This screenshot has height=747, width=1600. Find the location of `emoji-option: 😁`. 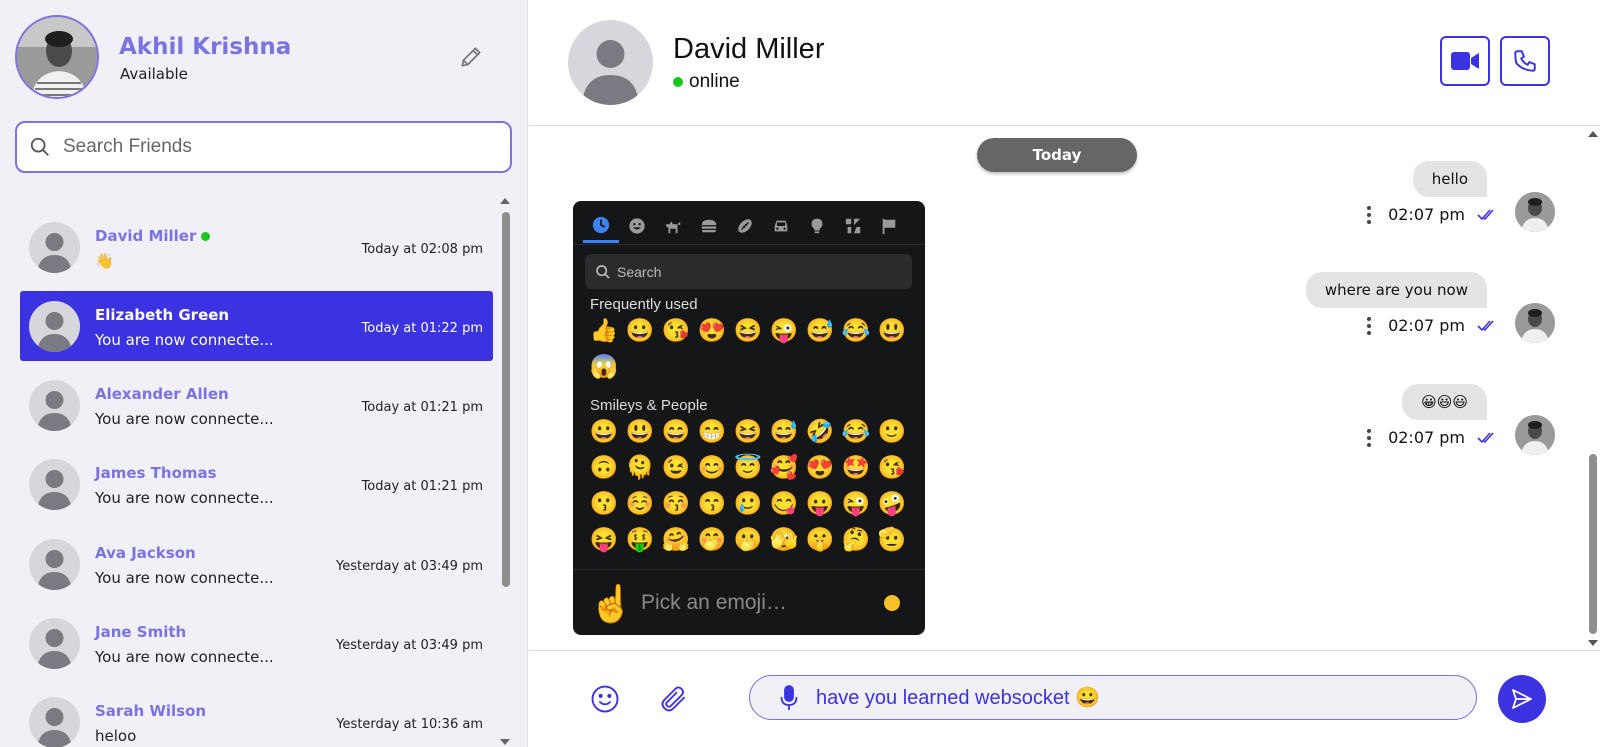

emoji-option: 😁 is located at coordinates (712, 431).